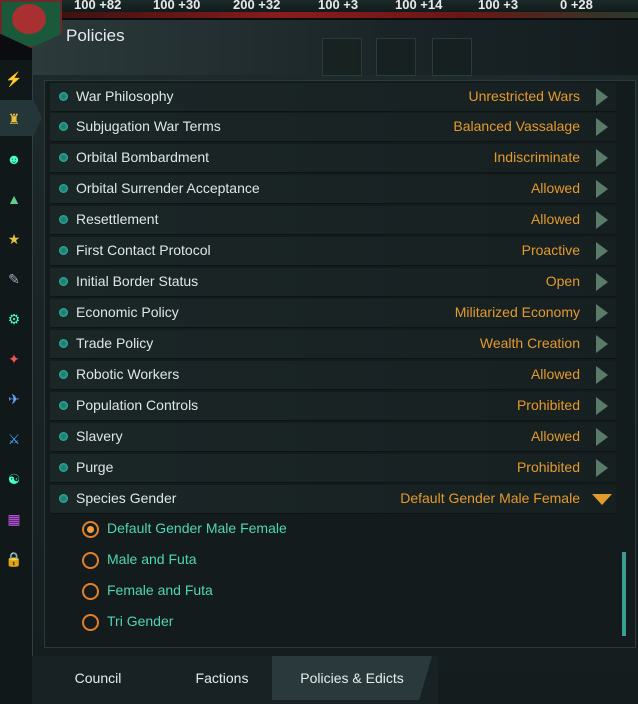 The width and height of the screenshot is (638, 704). I want to click on policy-row-economic-policy: Economic Policy Militarized Economy, so click(333, 313).